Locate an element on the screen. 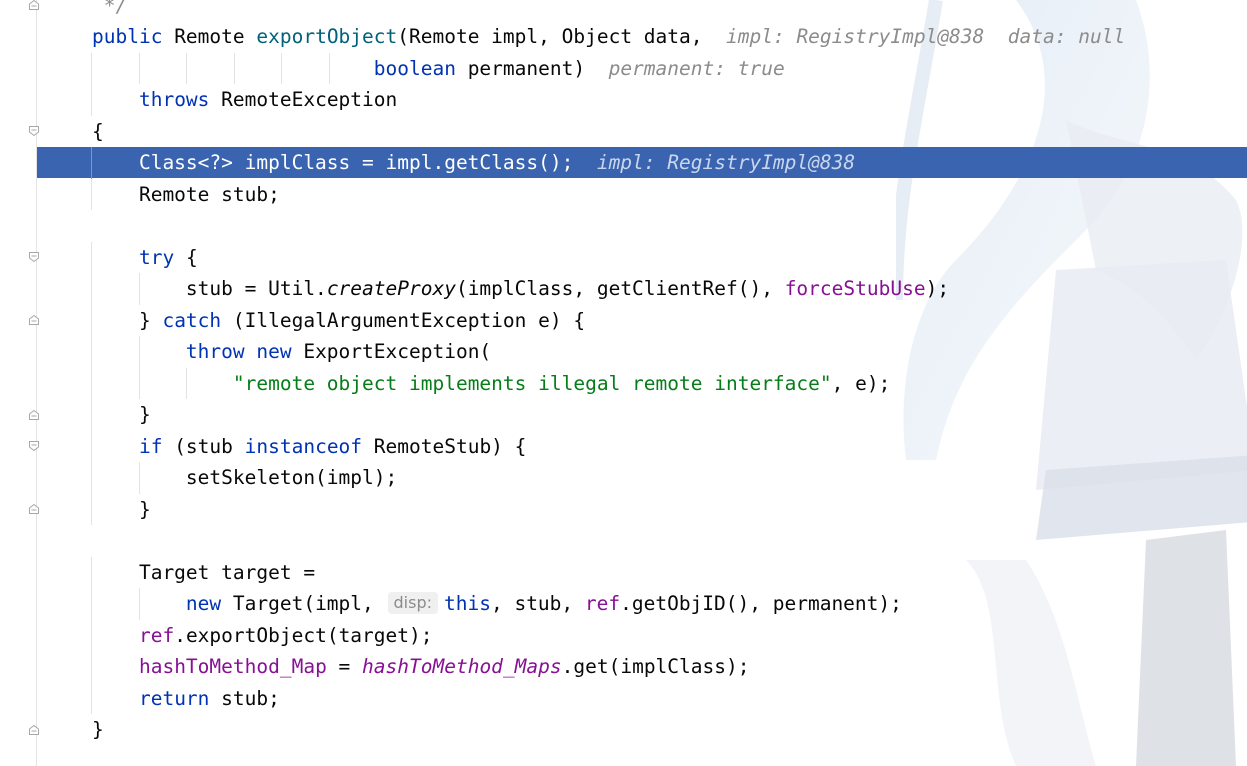  code-token: Target target = is located at coordinates (204, 572).